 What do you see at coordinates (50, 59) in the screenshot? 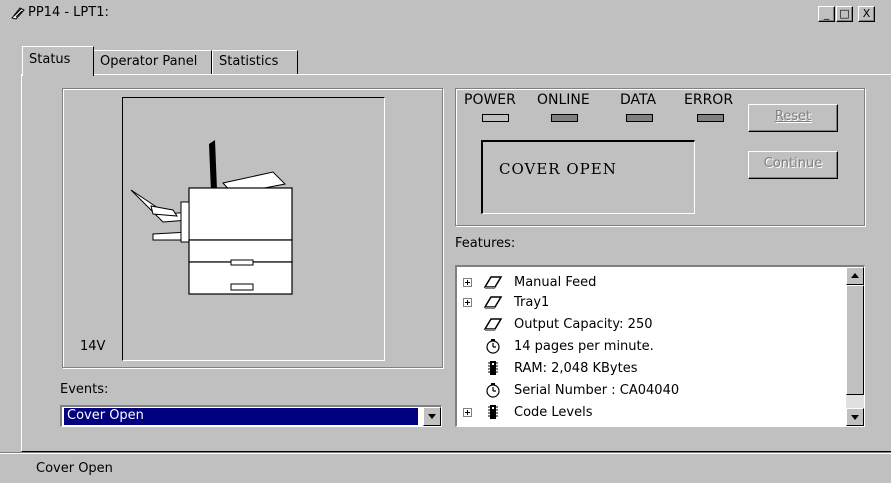
I see `tab-label: Status` at bounding box center [50, 59].